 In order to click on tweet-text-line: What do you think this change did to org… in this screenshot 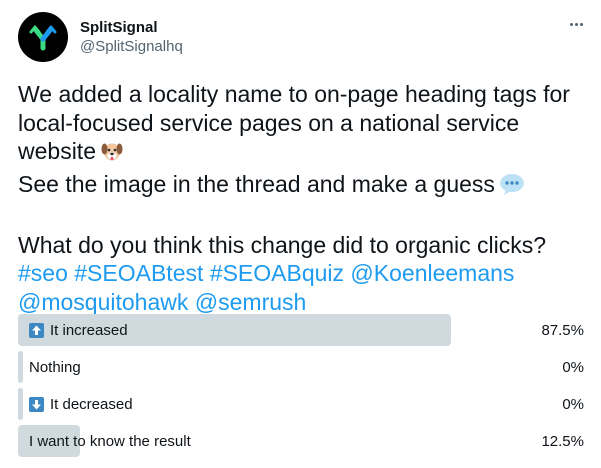, I will do `click(282, 244)`.